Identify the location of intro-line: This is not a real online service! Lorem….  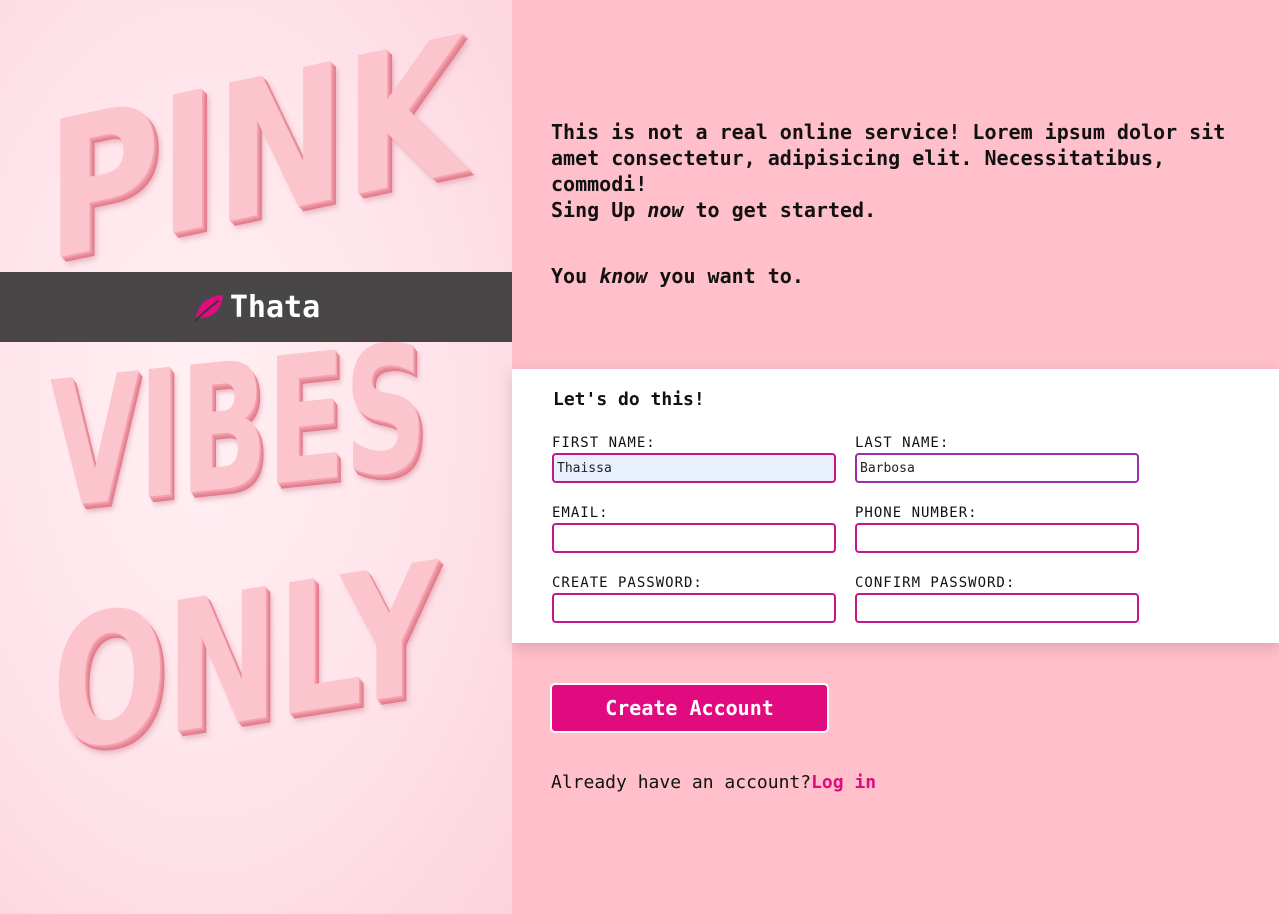
(888, 158).